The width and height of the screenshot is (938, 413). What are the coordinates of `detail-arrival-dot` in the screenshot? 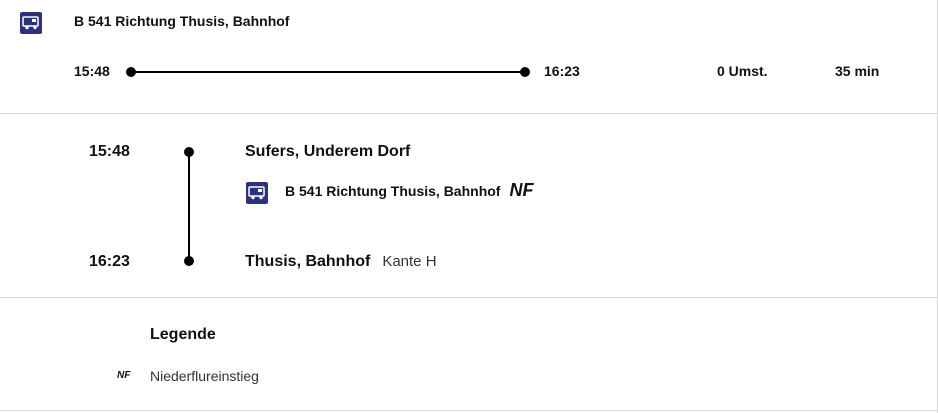 It's located at (189, 261).